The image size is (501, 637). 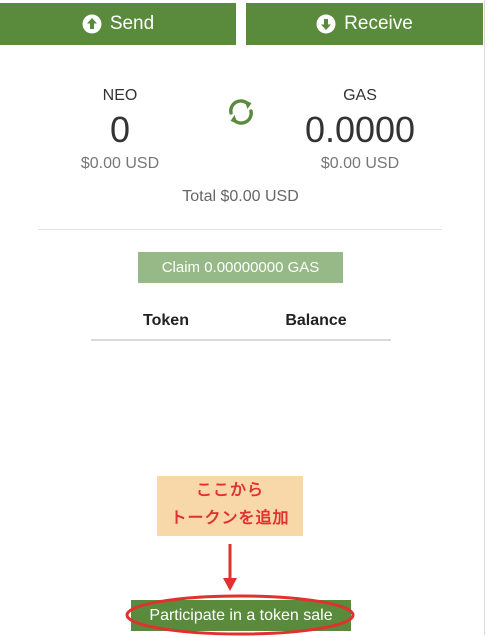 What do you see at coordinates (241, 322) in the screenshot?
I see `token-table-header: Token Balance` at bounding box center [241, 322].